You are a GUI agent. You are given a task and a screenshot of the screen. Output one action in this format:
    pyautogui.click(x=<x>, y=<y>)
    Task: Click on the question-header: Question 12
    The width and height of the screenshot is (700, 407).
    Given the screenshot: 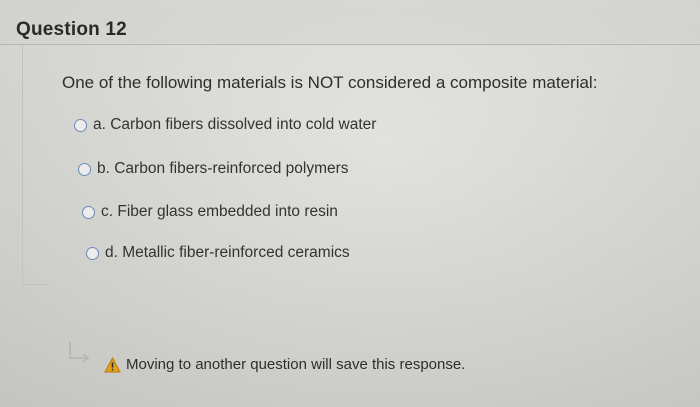 What is the action you would take?
    pyautogui.click(x=350, y=22)
    